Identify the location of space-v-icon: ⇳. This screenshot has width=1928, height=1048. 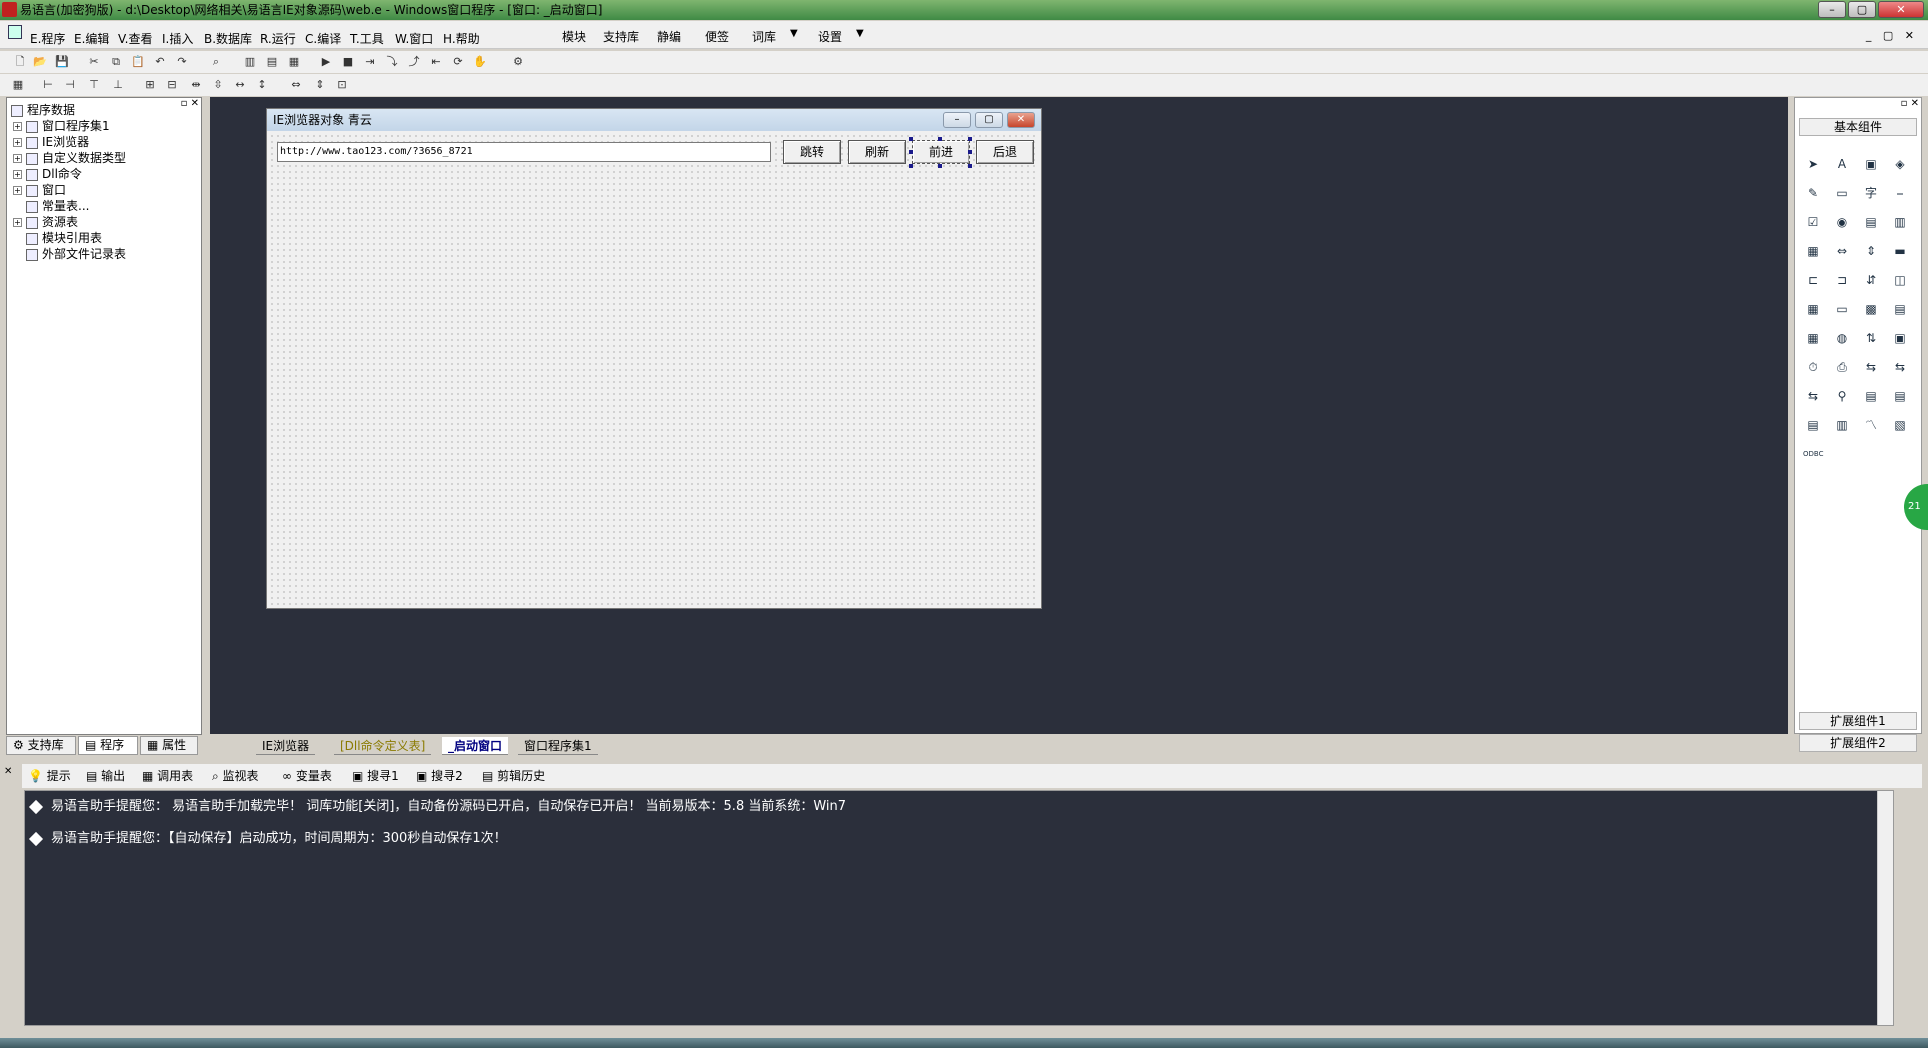
(218, 85).